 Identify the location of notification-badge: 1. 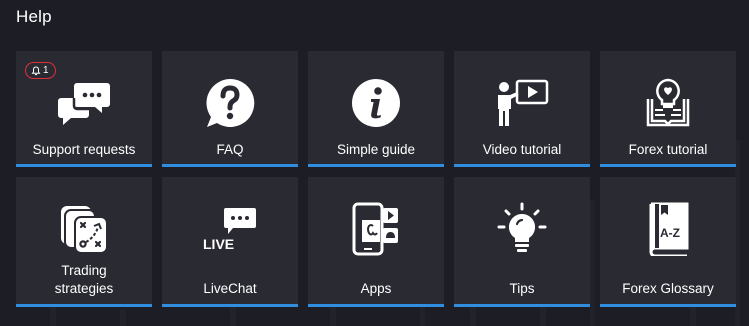
(40, 70).